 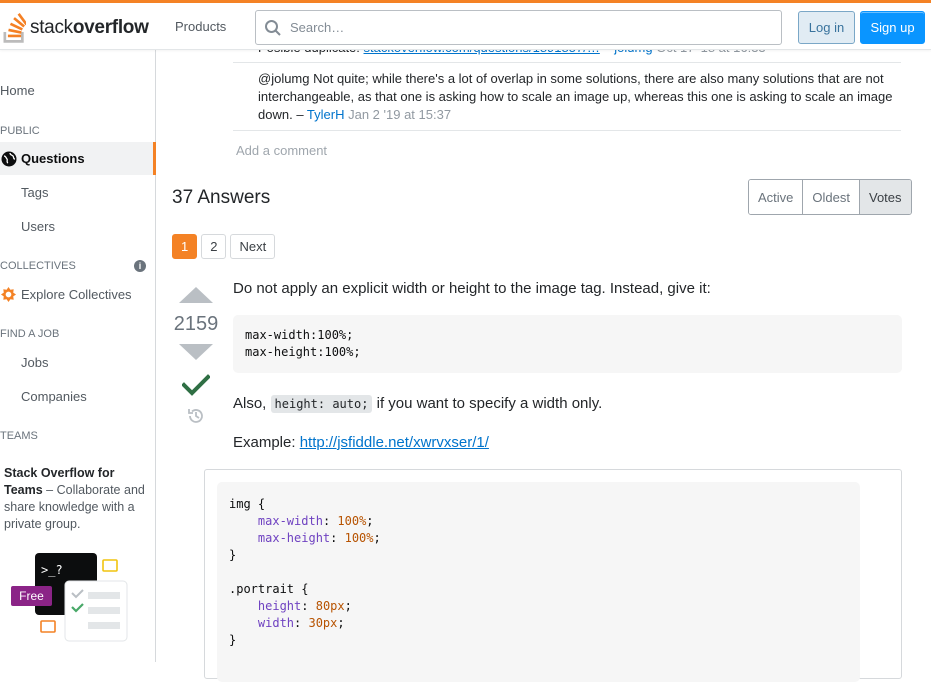 I want to click on comment-2-date: Jan 2 '19 at 15:37, so click(x=400, y=114).